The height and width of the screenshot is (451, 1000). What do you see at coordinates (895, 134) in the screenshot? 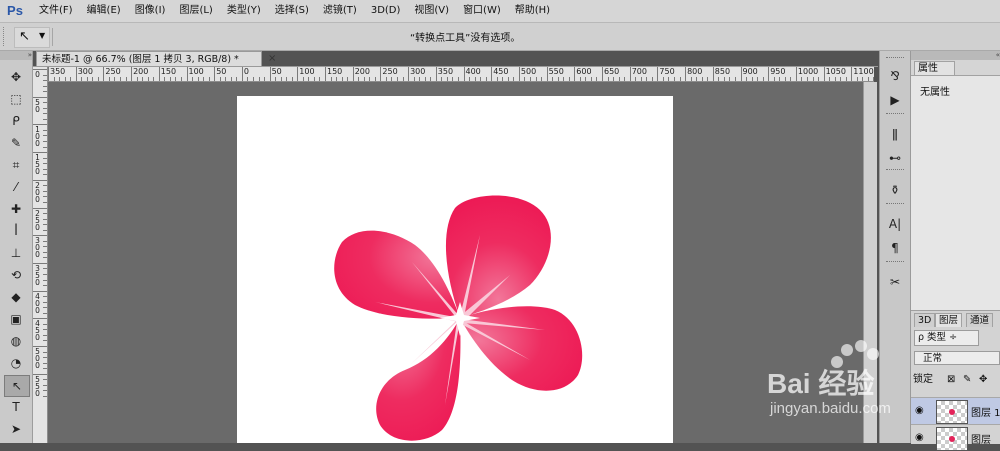
I see `brush-presets-icon: ǁ` at bounding box center [895, 134].